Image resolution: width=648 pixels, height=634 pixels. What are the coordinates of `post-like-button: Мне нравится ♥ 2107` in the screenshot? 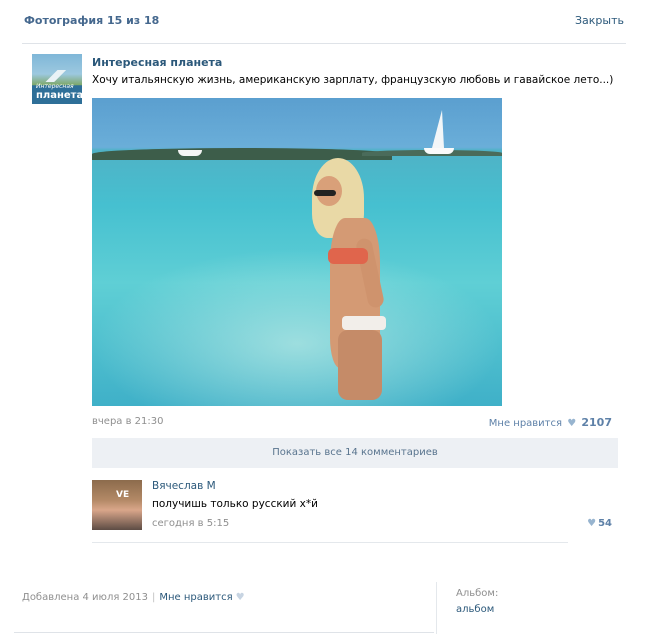 It's located at (550, 422).